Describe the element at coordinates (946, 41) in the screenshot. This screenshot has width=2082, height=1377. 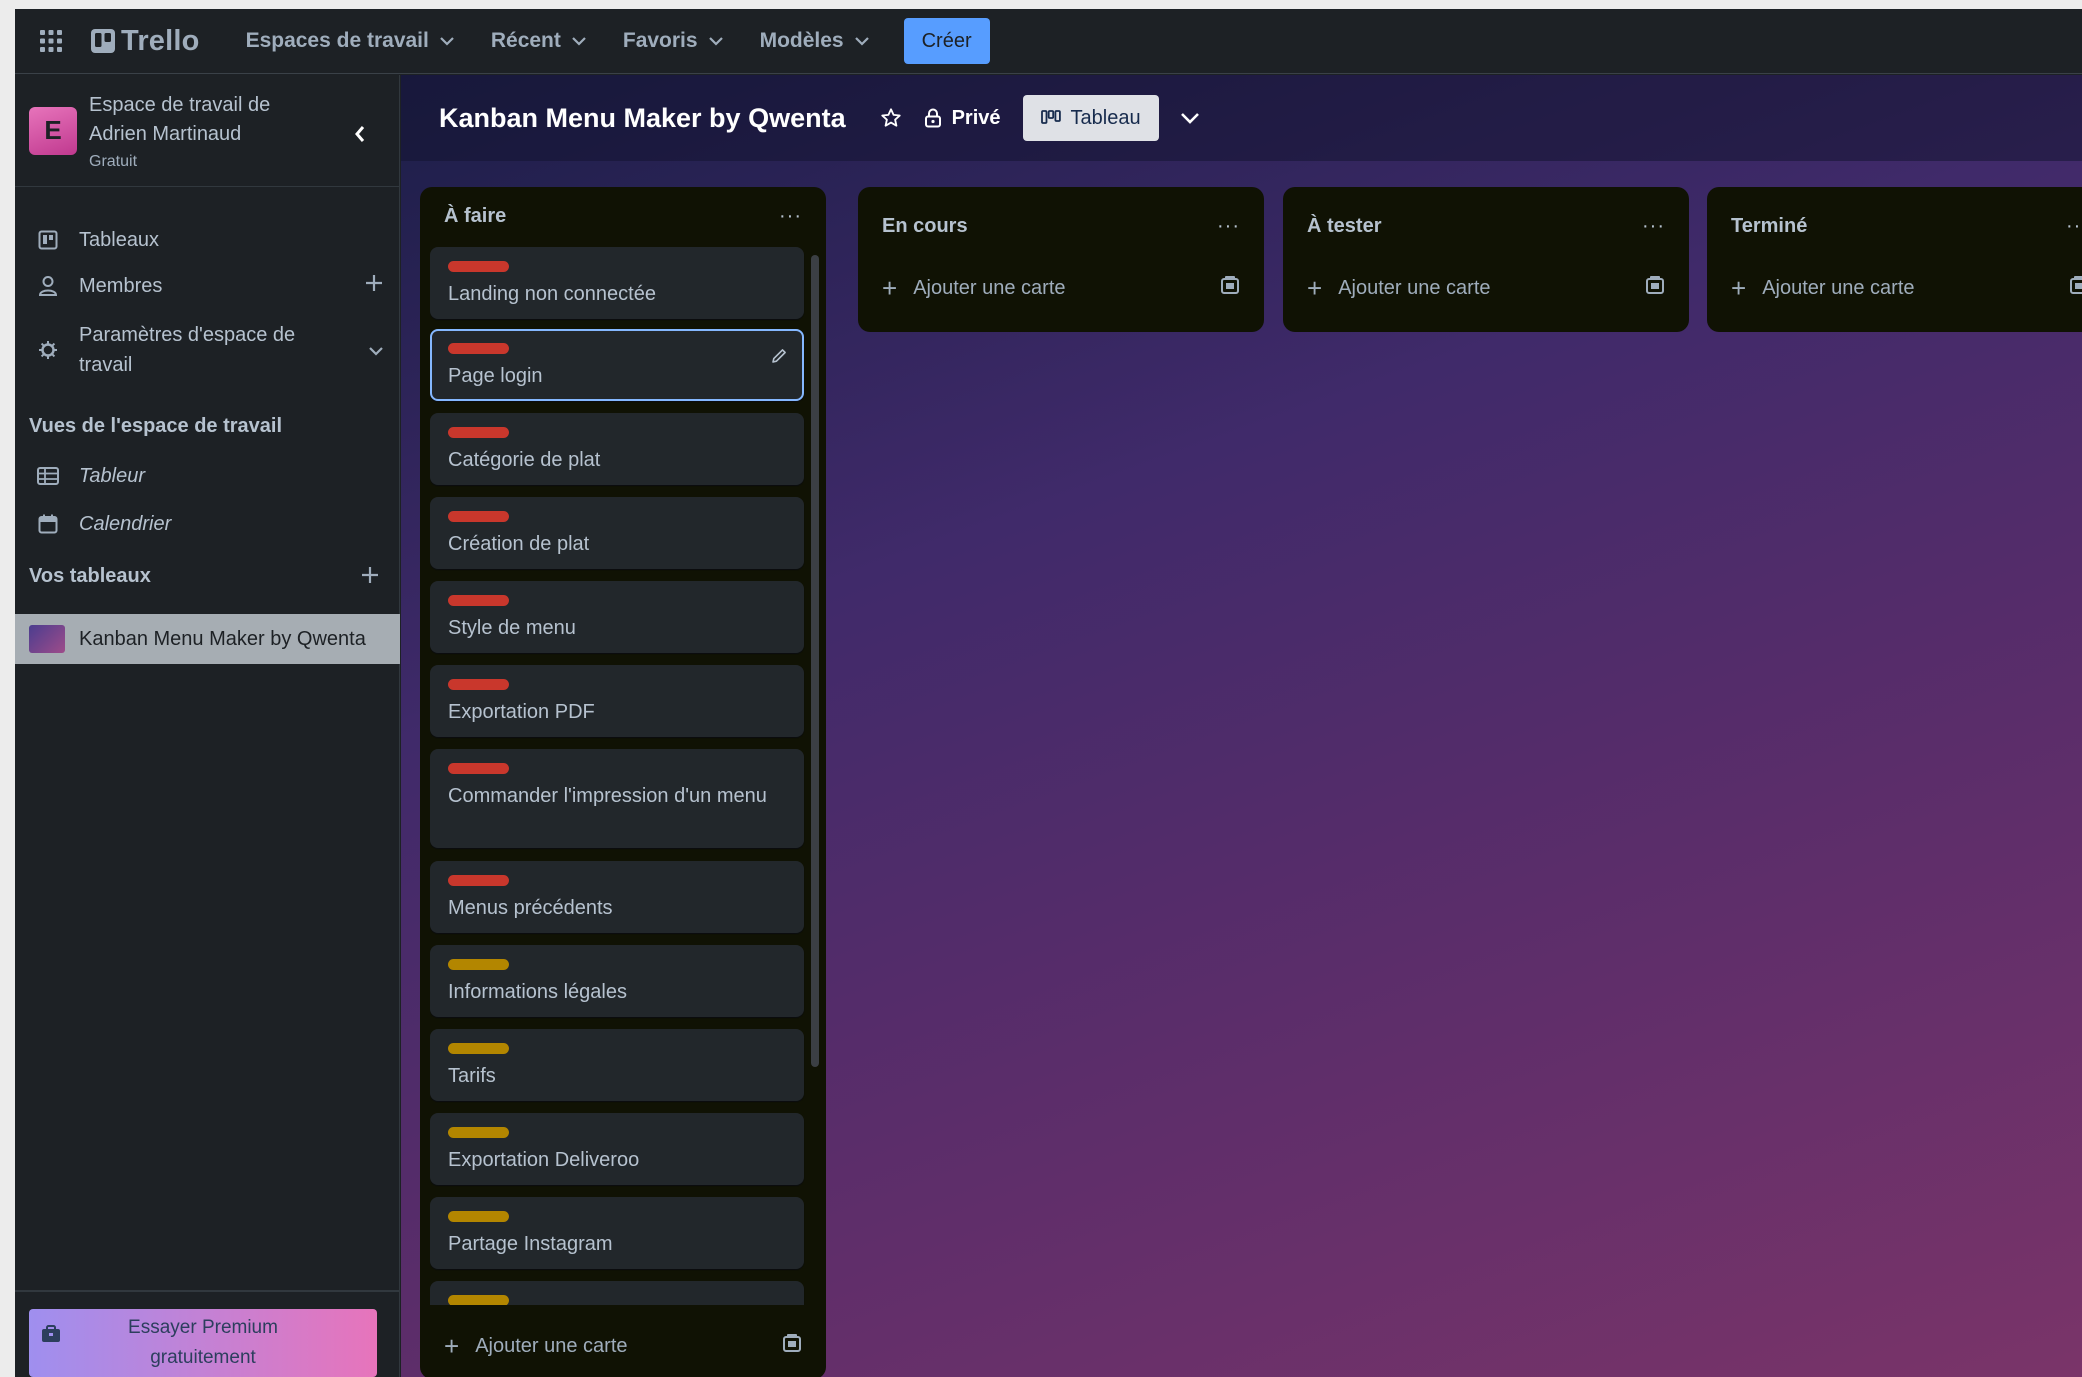
I see `create-button: Créer` at that location.